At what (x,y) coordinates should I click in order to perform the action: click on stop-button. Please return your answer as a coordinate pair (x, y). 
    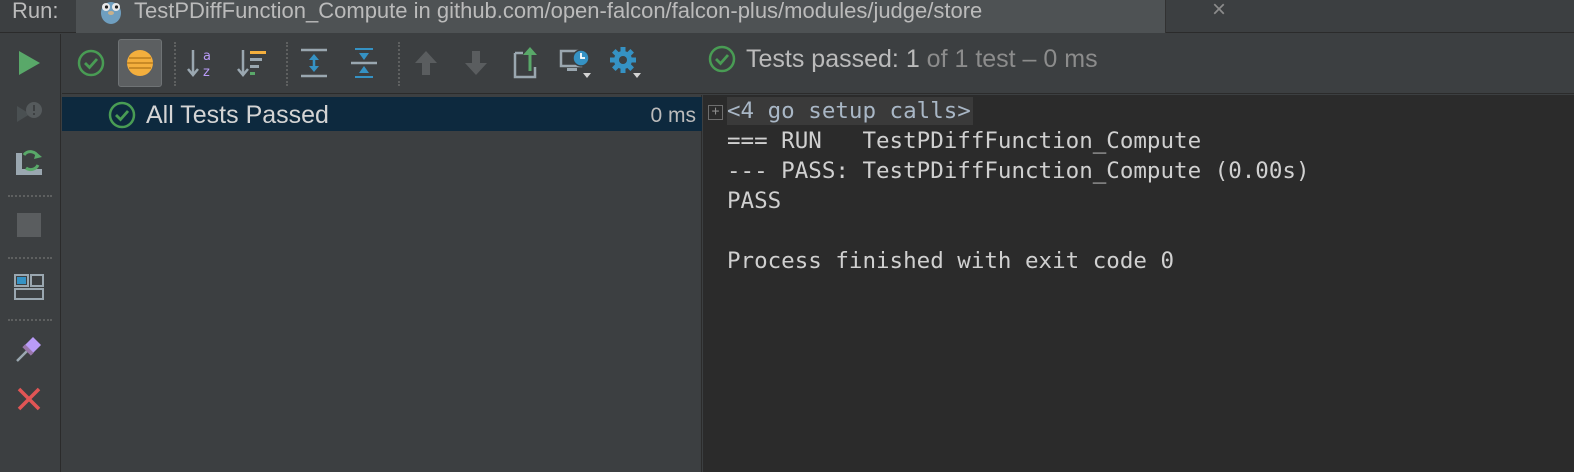
    Looking at the image, I should click on (29, 225).